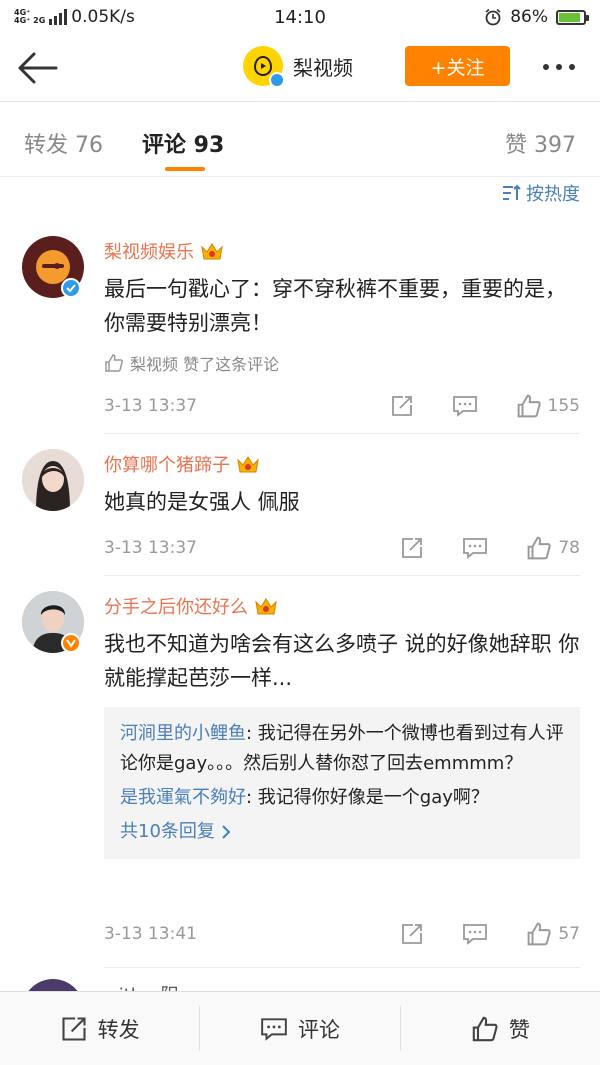  What do you see at coordinates (300, 140) in the screenshot?
I see `tab-bar: 转发 76 评论 93 赞 397` at bounding box center [300, 140].